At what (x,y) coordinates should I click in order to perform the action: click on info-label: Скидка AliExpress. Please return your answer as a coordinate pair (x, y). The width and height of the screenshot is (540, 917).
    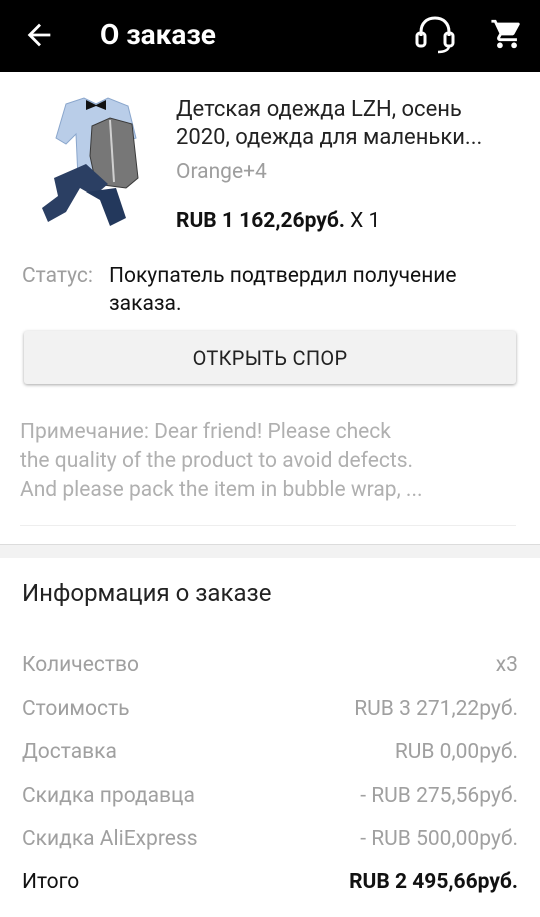
    Looking at the image, I should click on (110, 839).